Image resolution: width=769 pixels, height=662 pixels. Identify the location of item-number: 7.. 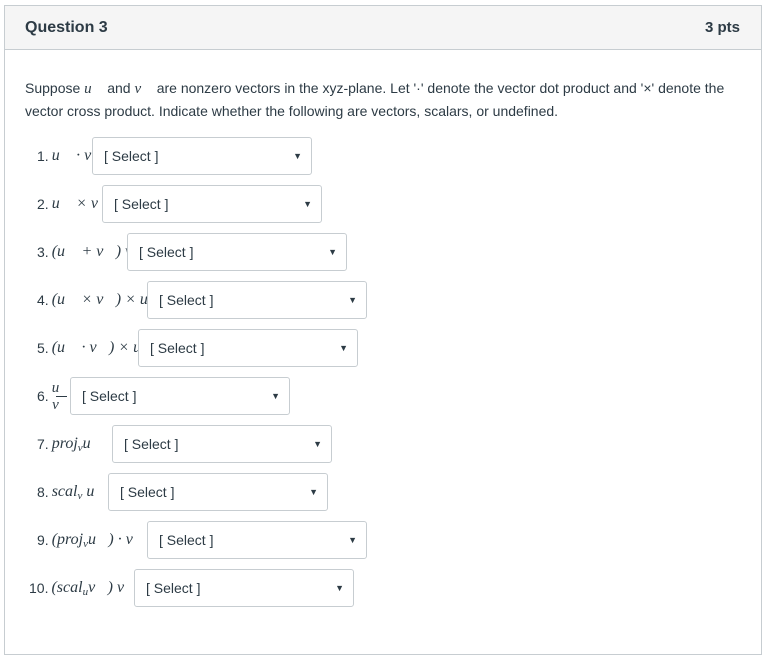
(43, 444).